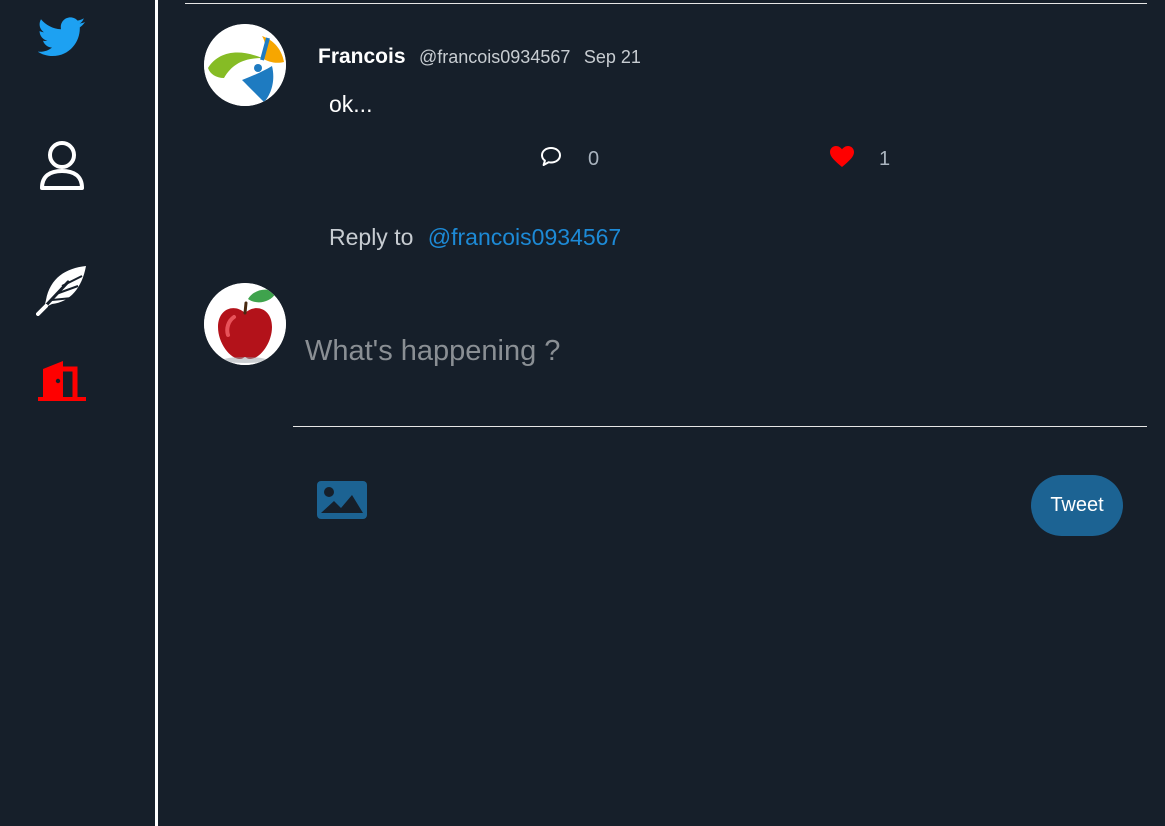  What do you see at coordinates (371, 237) in the screenshot?
I see `reply-to-label: Reply to` at bounding box center [371, 237].